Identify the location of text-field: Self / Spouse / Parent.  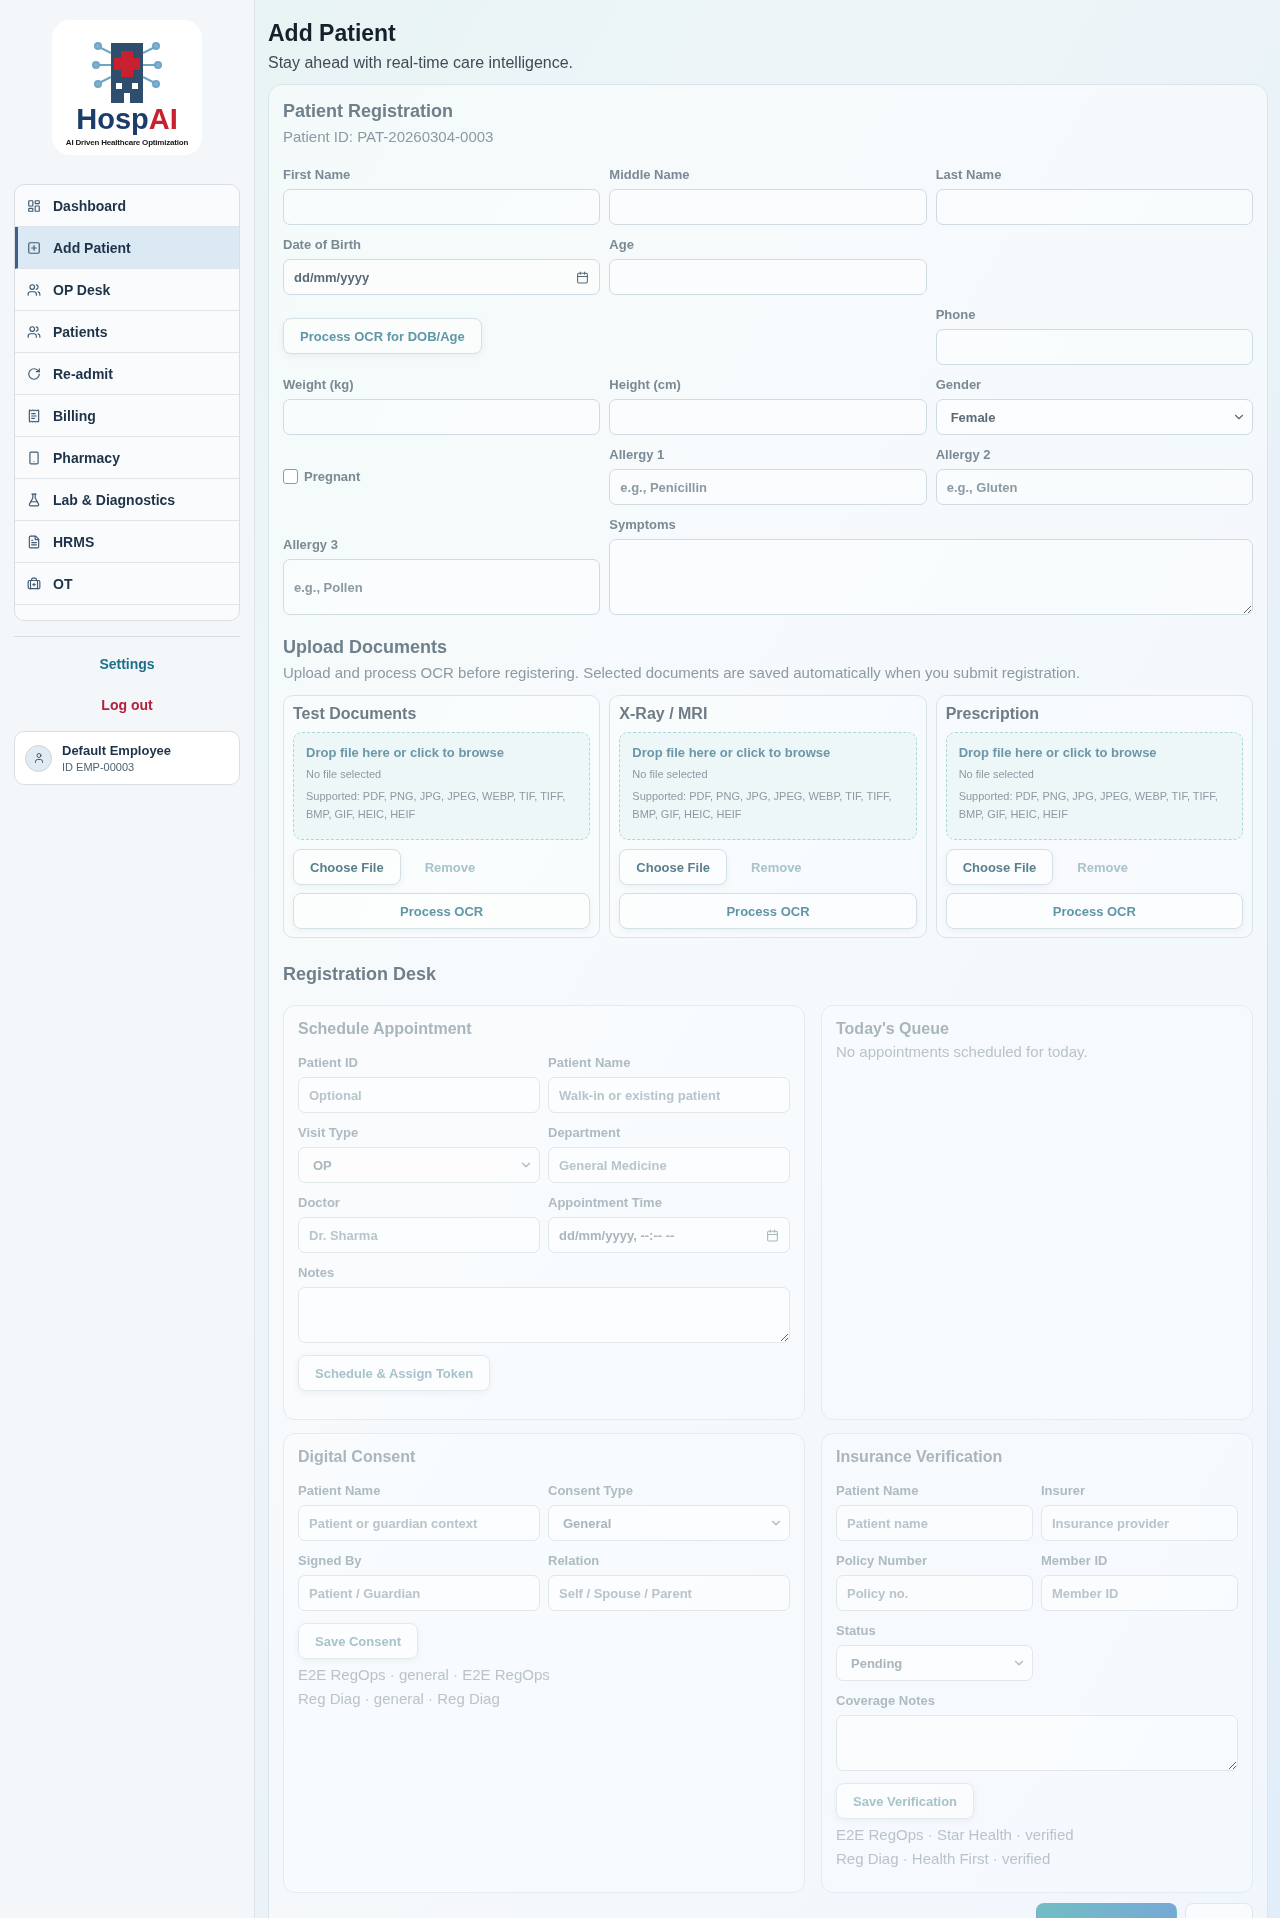
(669, 1593).